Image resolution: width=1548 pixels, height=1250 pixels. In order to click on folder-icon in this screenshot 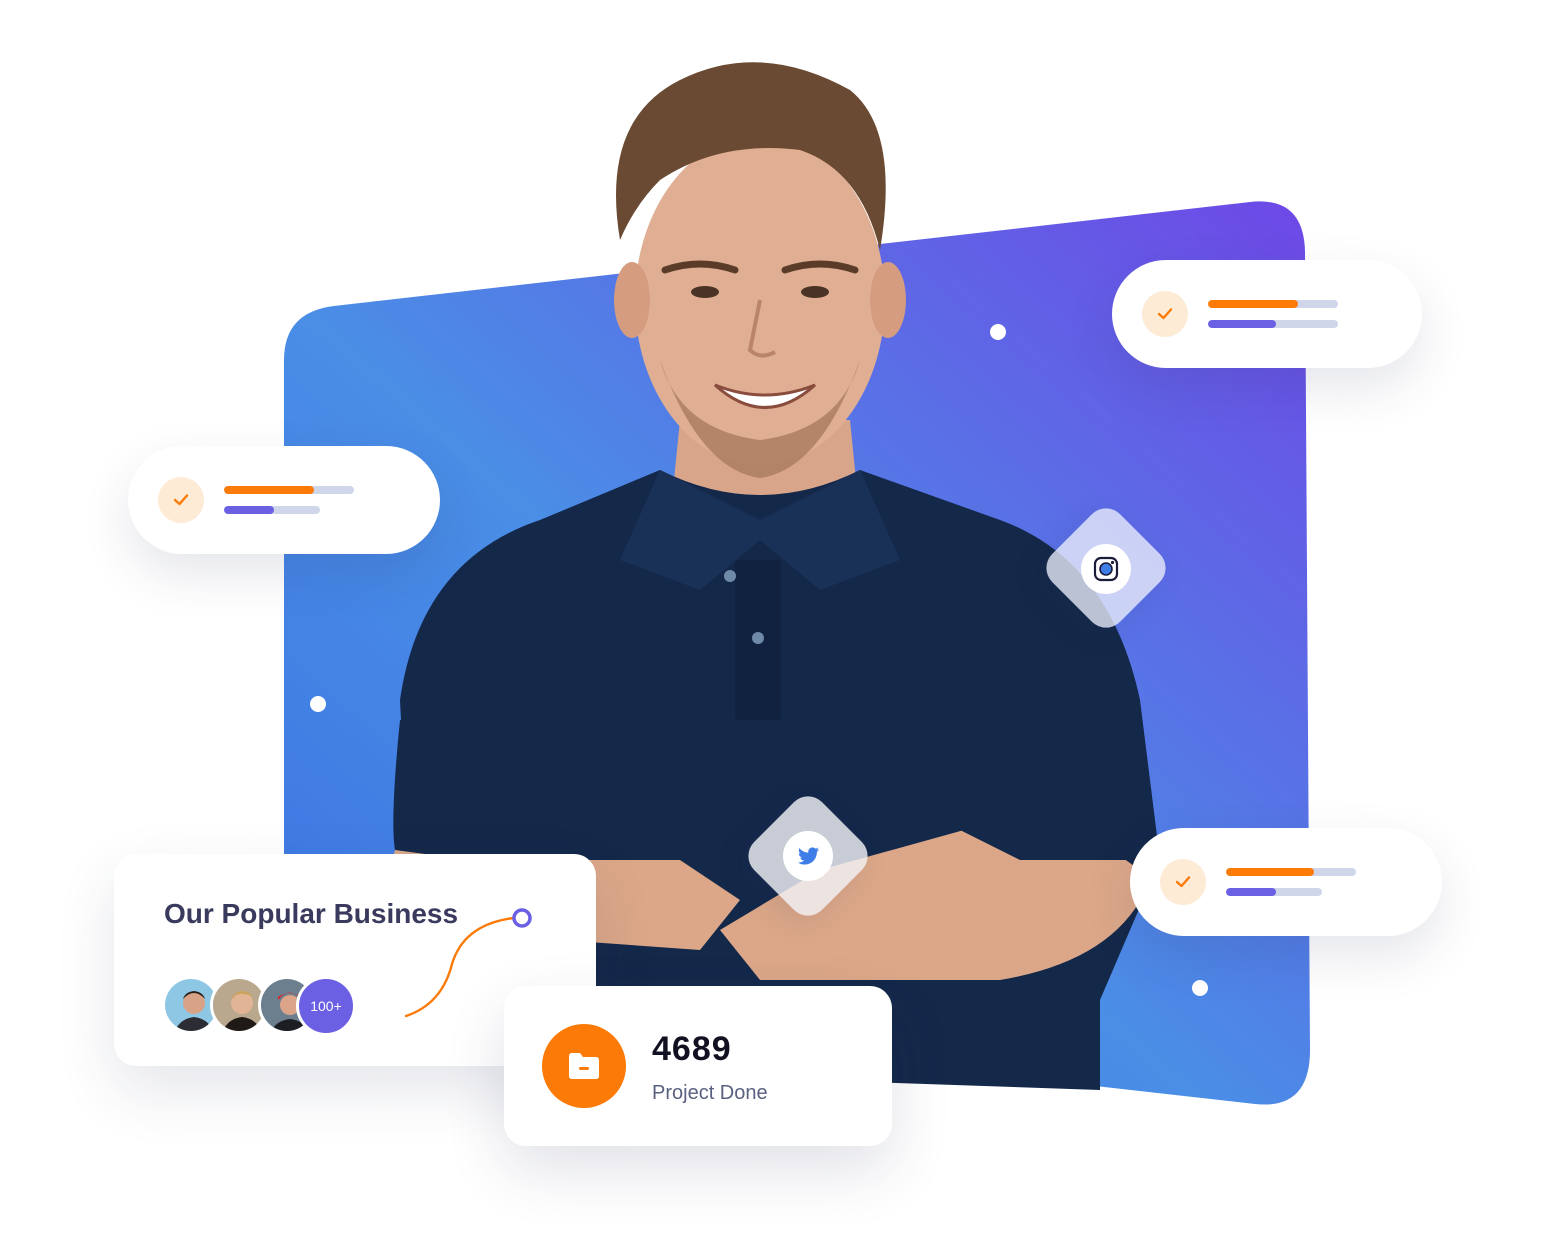, I will do `click(584, 1066)`.